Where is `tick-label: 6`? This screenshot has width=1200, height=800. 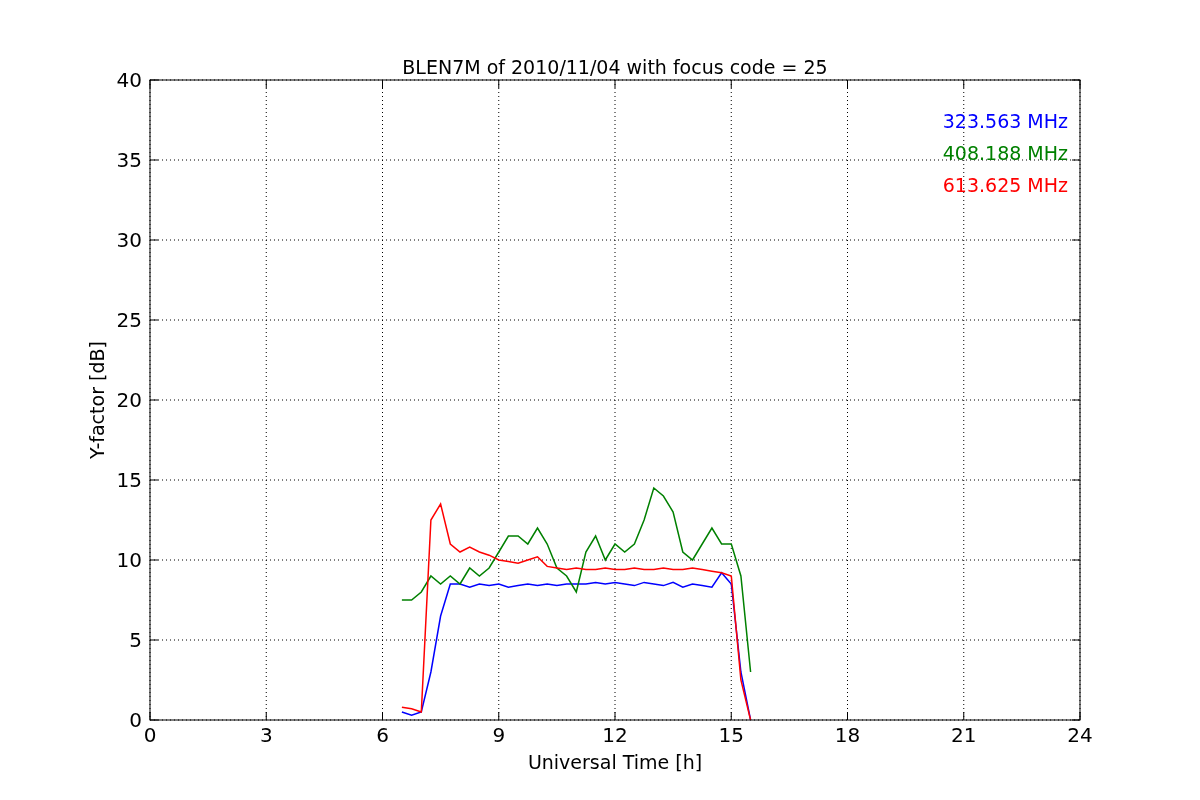 tick-label: 6 is located at coordinates (382, 735).